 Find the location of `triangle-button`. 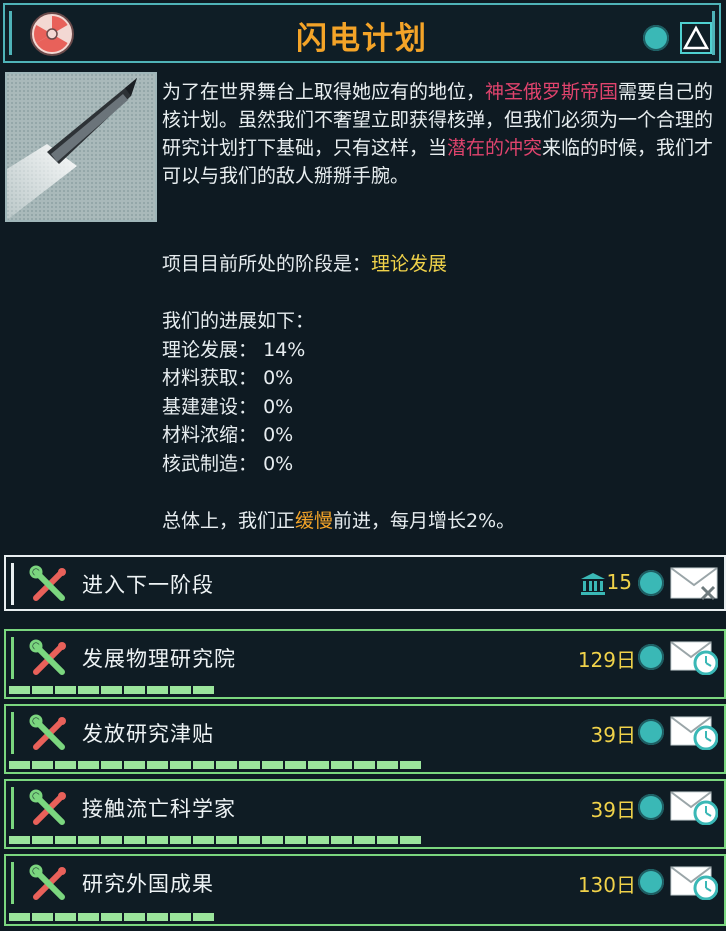

triangle-button is located at coordinates (696, 38).